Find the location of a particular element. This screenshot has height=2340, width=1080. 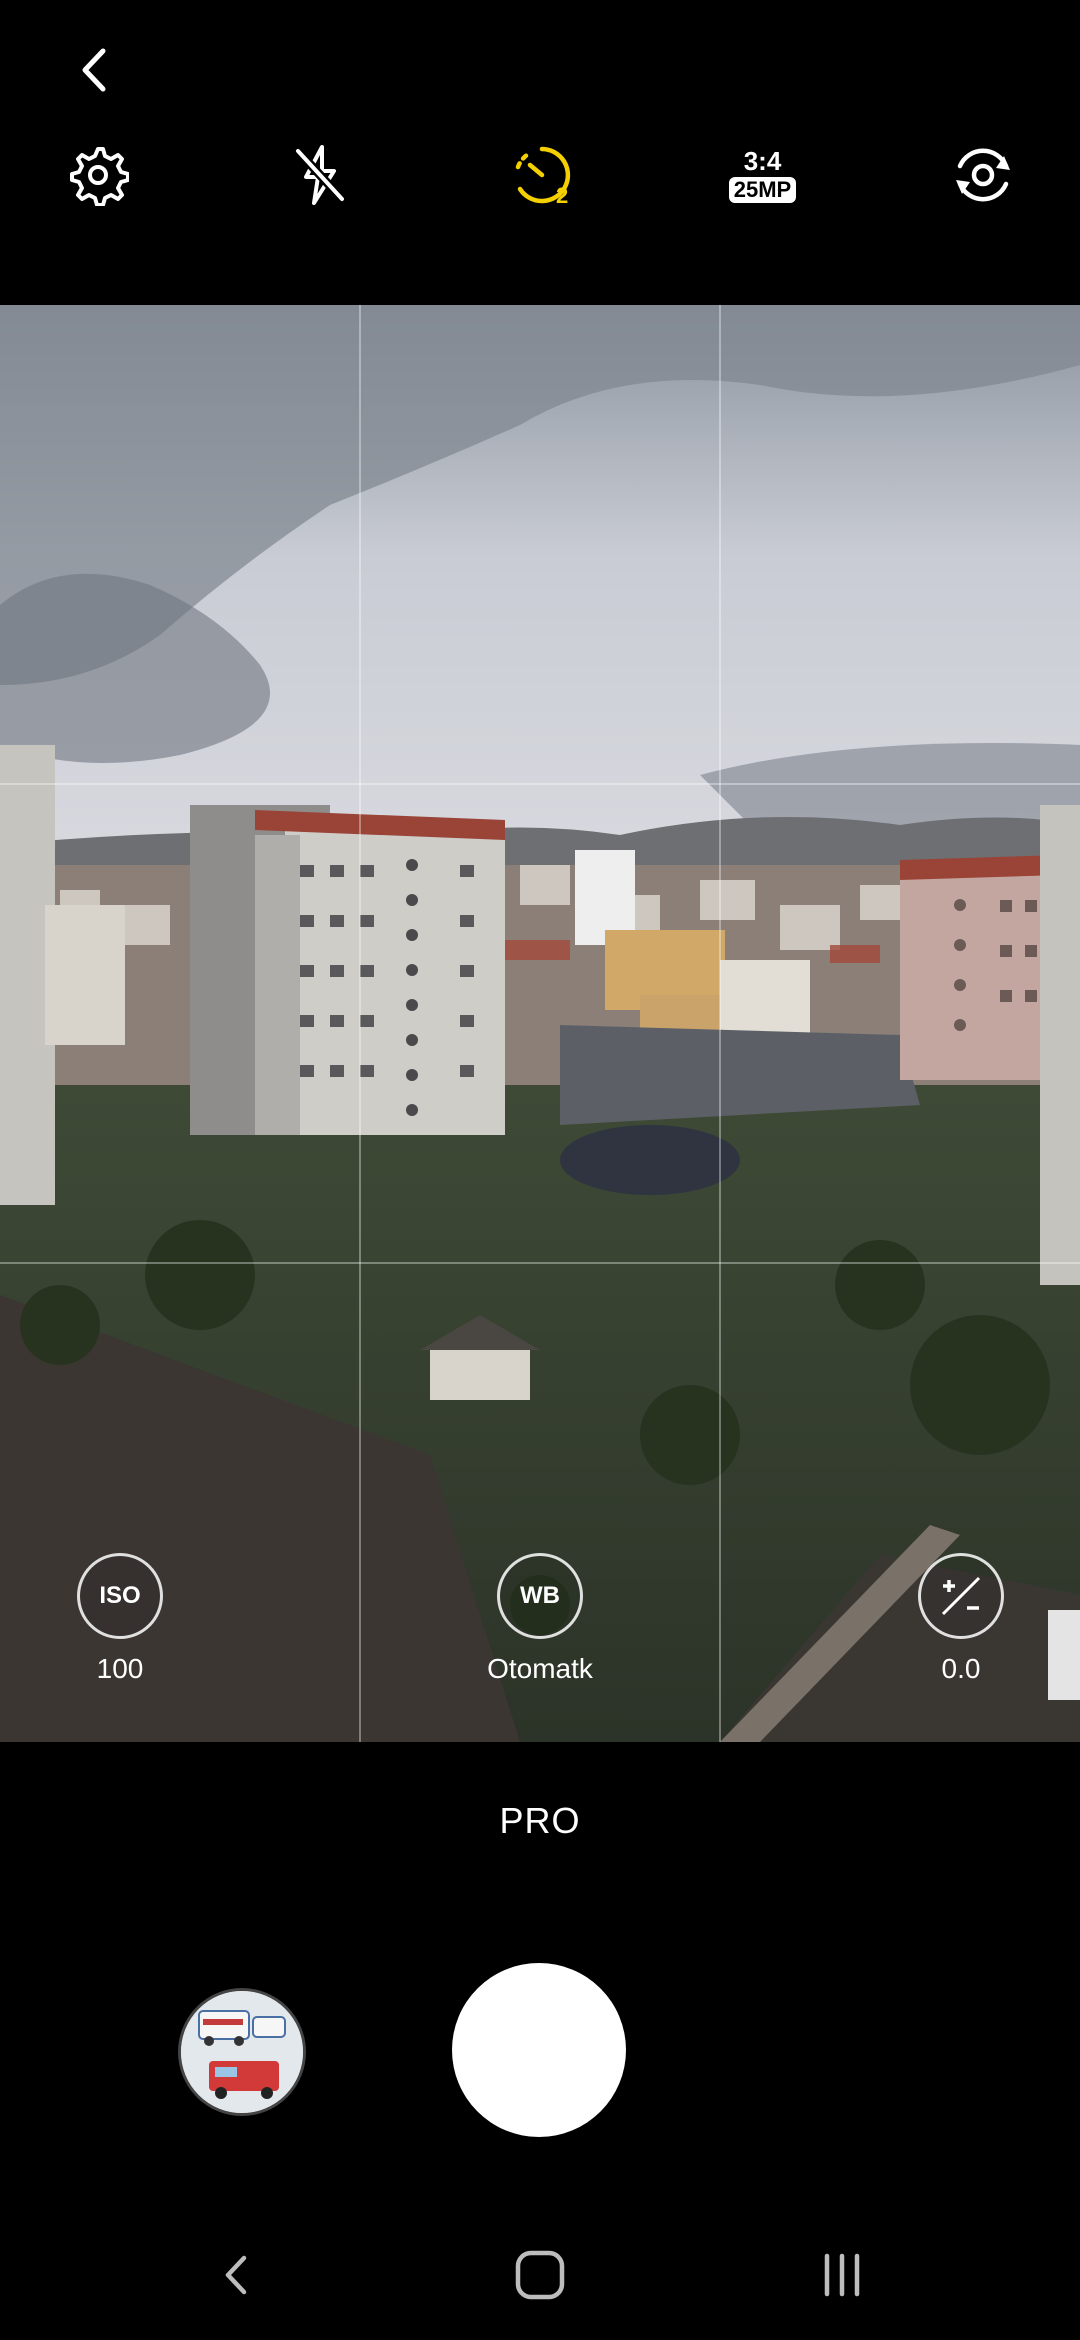

back-arrow-icon is located at coordinates (94, 70).